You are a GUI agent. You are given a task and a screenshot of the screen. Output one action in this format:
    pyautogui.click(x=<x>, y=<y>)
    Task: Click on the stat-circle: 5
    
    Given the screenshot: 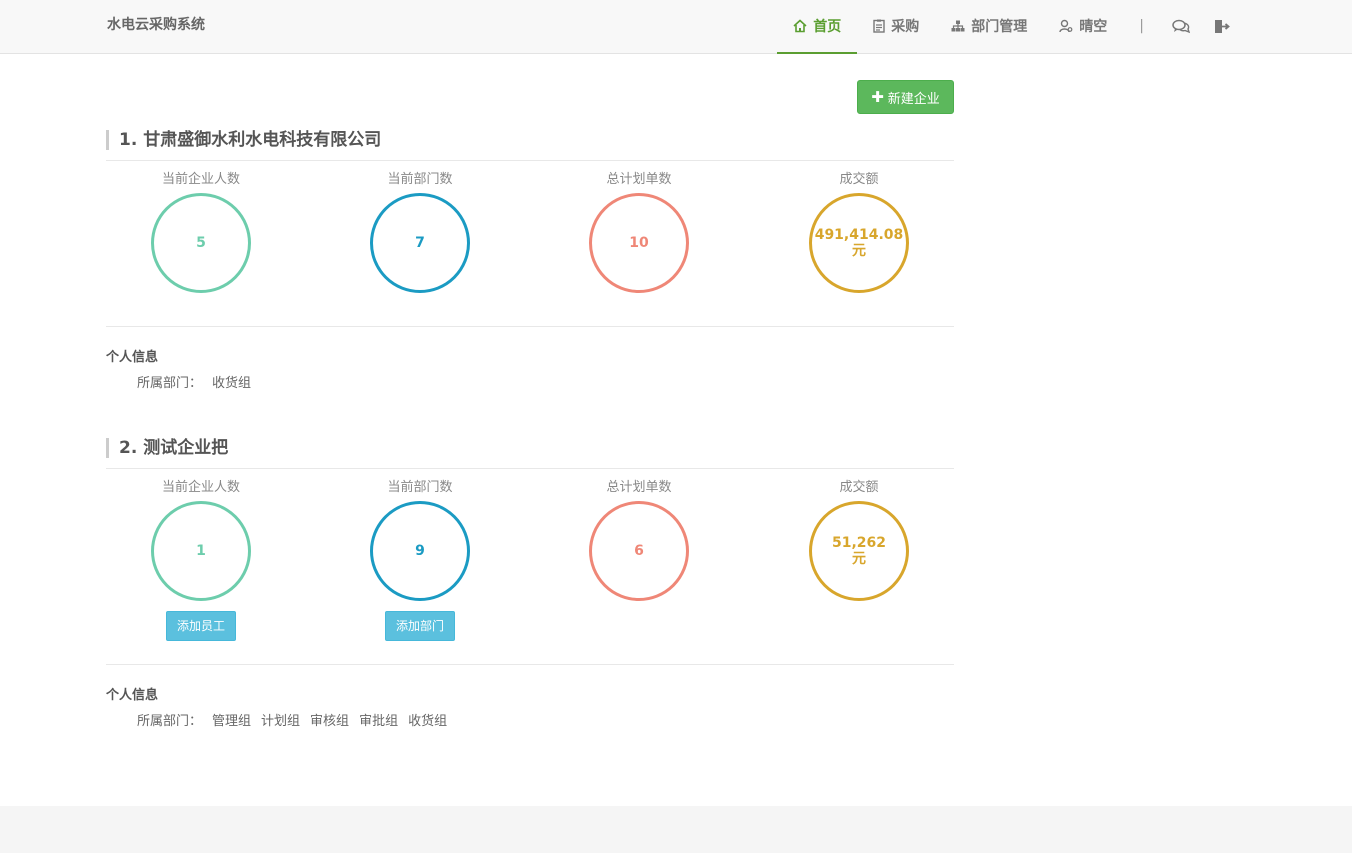 What is the action you would take?
    pyautogui.click(x=201, y=243)
    